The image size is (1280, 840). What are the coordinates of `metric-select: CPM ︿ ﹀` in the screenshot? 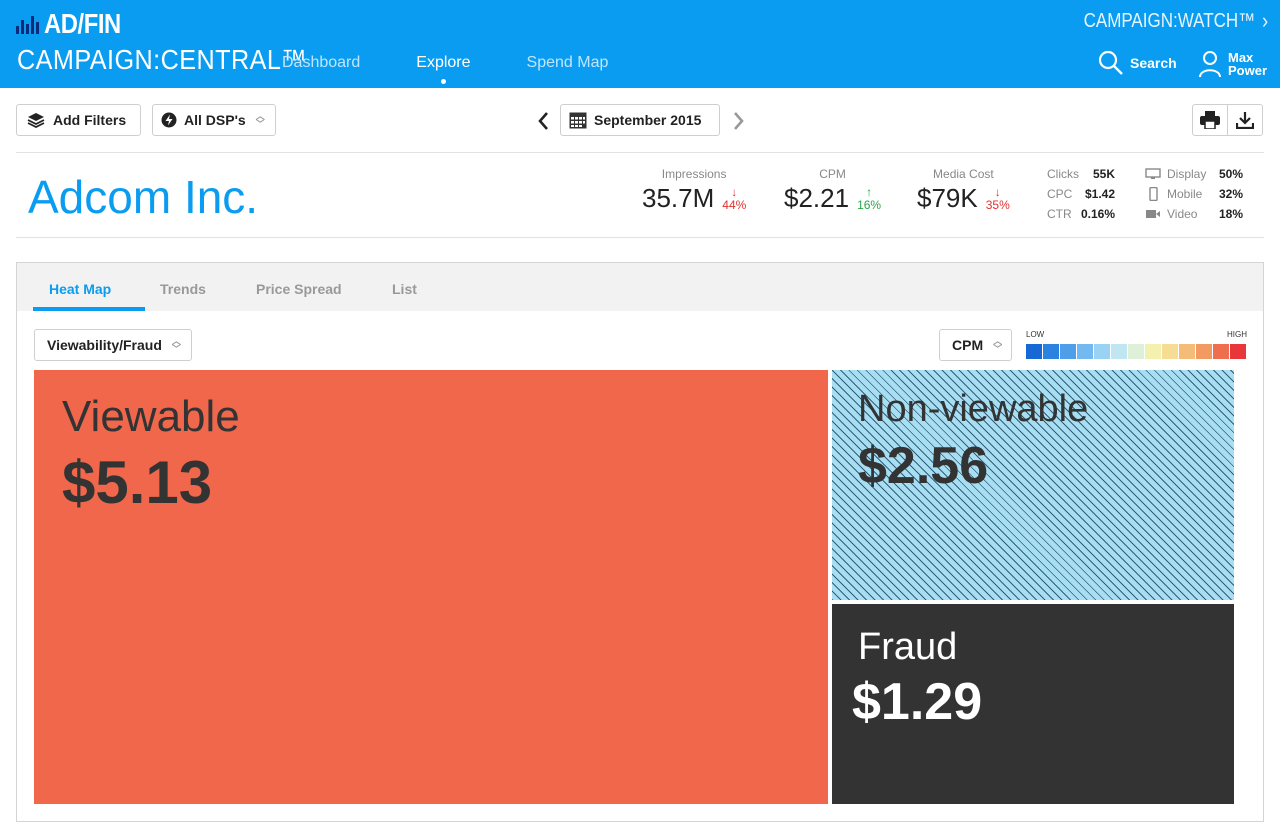 It's located at (975, 345).